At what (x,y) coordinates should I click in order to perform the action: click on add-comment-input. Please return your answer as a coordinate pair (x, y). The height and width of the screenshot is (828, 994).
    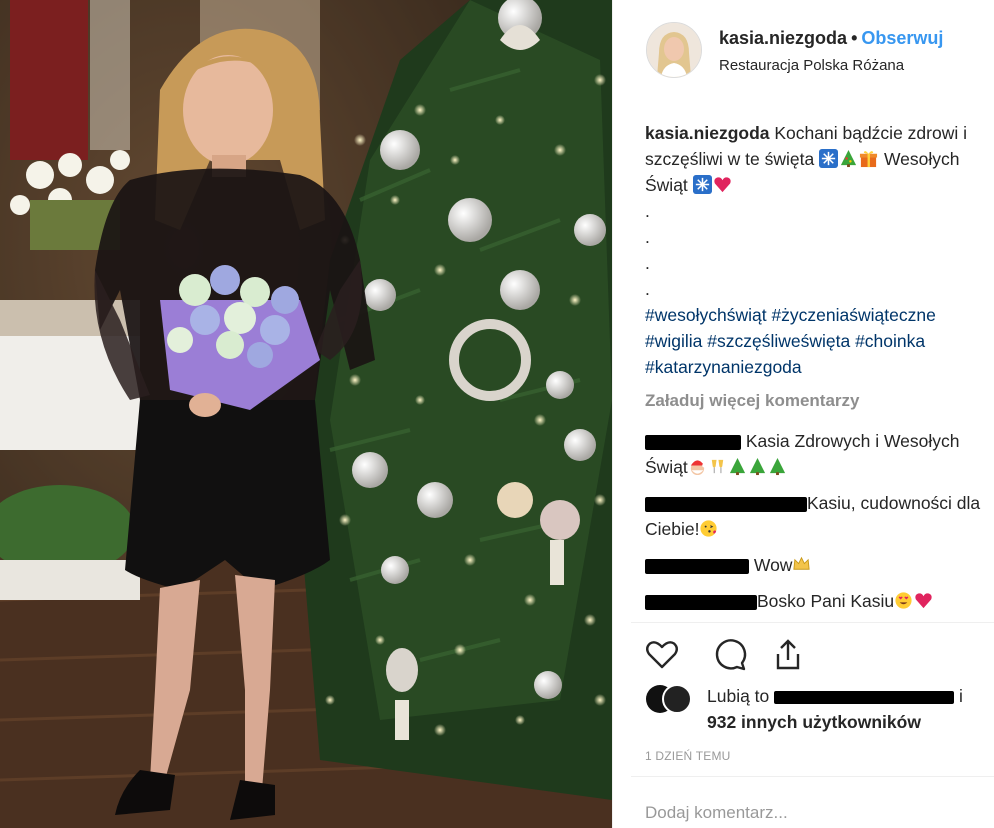
    Looking at the image, I should click on (810, 813).